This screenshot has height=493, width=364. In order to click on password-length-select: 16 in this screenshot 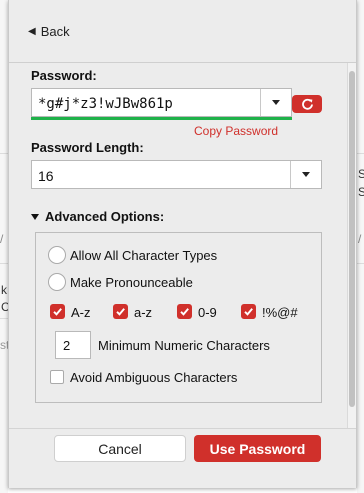, I will do `click(176, 174)`.